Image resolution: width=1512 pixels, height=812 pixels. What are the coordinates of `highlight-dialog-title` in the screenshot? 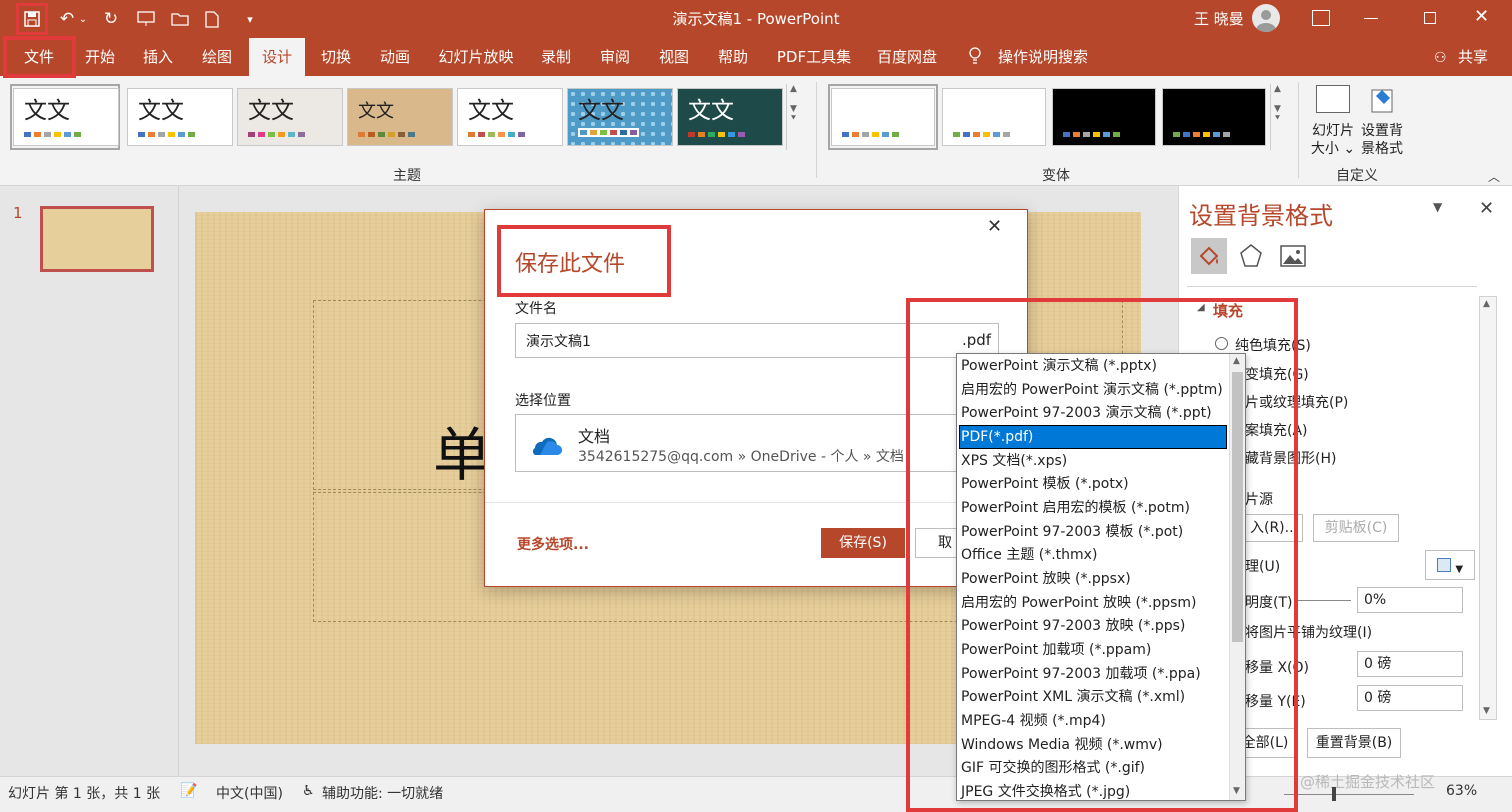 It's located at (584, 261).